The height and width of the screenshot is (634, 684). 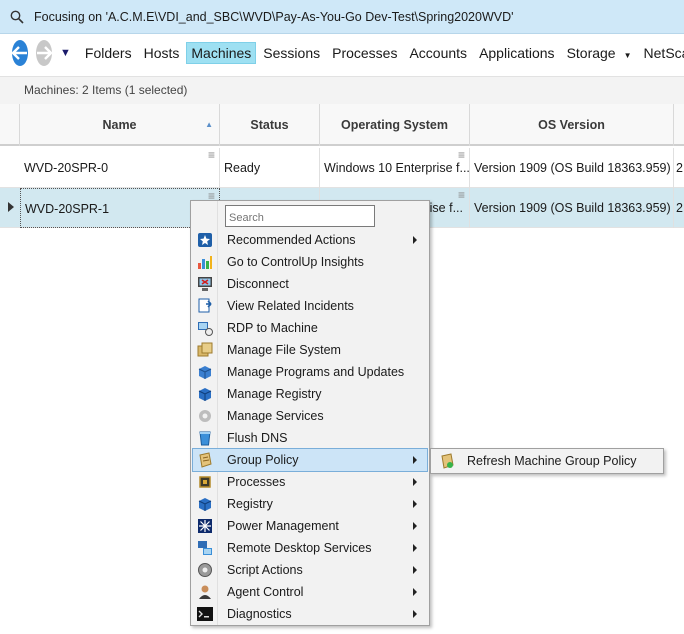 I want to click on column-header-name: Name ▲, so click(x=120, y=125).